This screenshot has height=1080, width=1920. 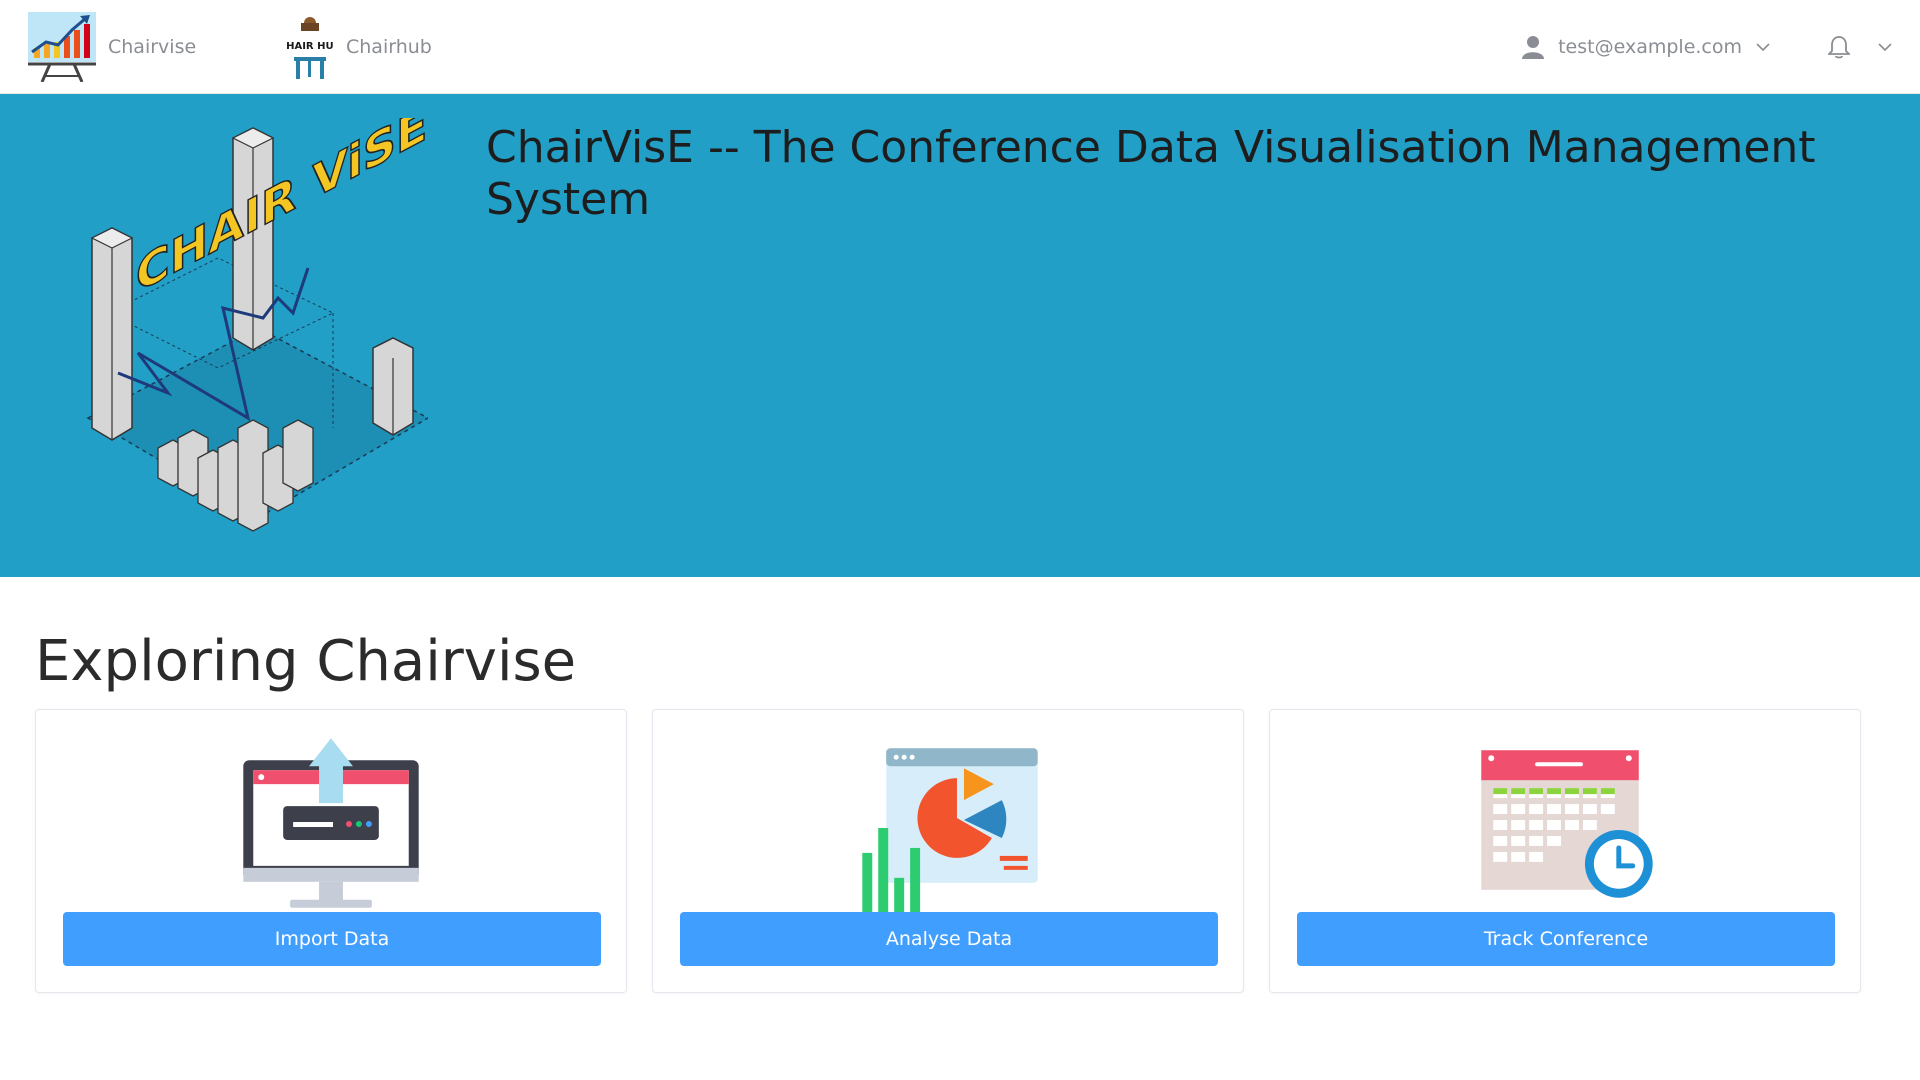 I want to click on nav-chairhub-link: CHAIR HUB Chairhub, so click(x=359, y=46).